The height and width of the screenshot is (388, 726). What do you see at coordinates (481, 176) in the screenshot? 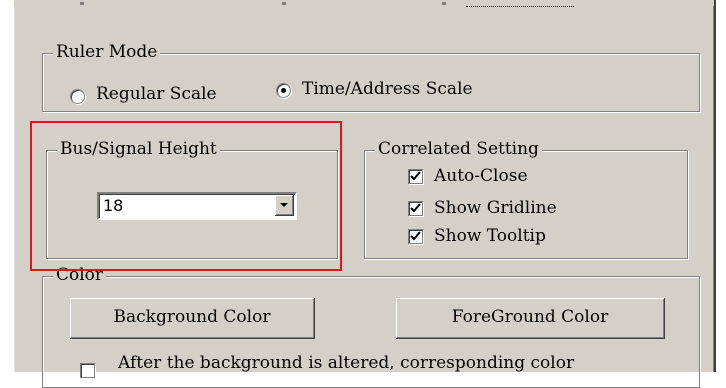
I see `auto-close-label: Auto-Close` at bounding box center [481, 176].